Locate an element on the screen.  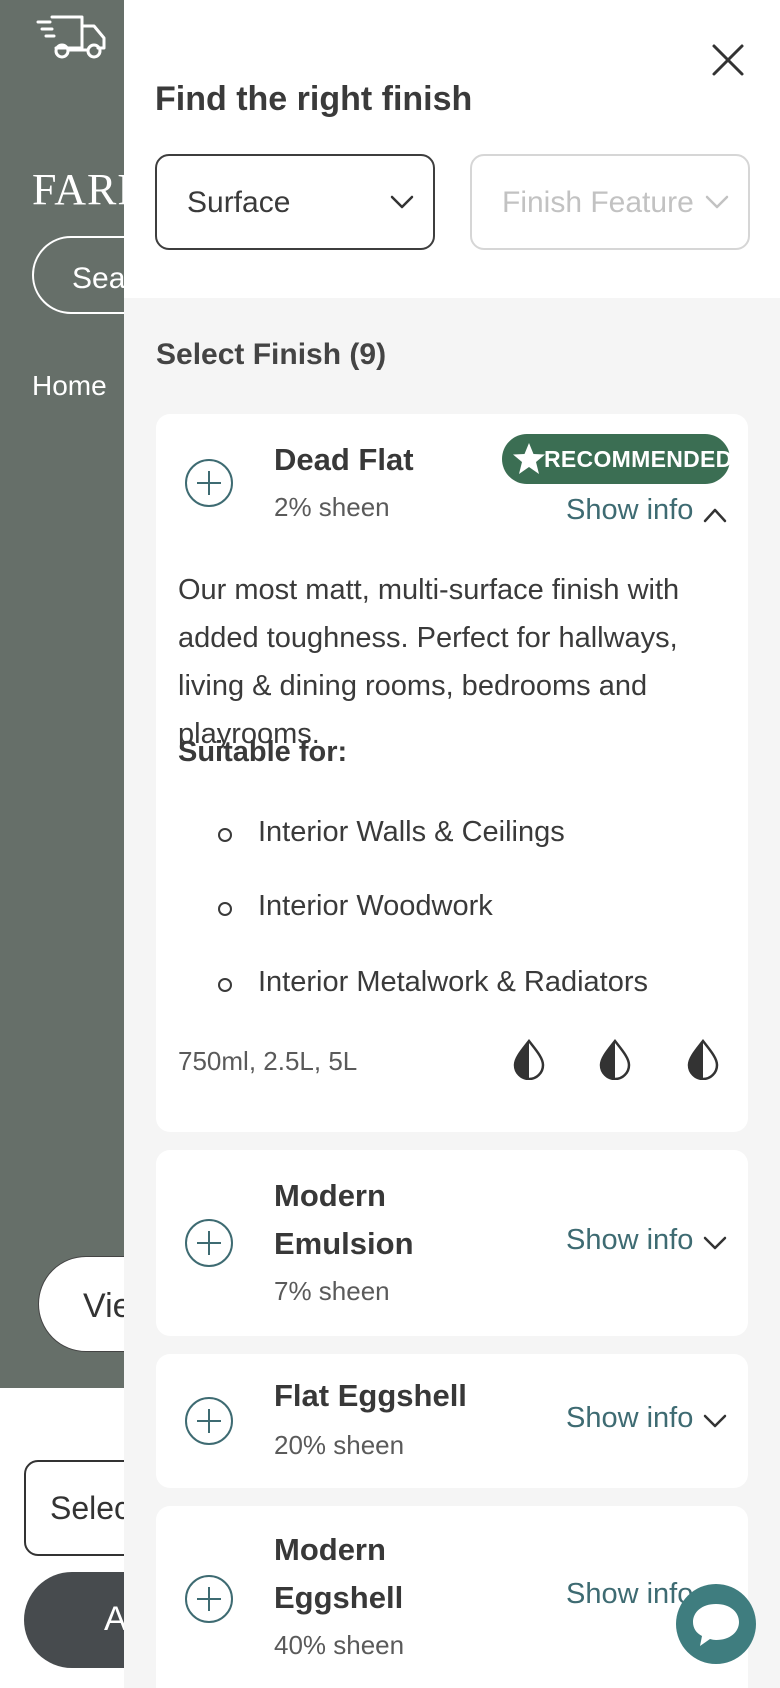
suitable-for-heading: Suitable for: is located at coordinates (263, 752).